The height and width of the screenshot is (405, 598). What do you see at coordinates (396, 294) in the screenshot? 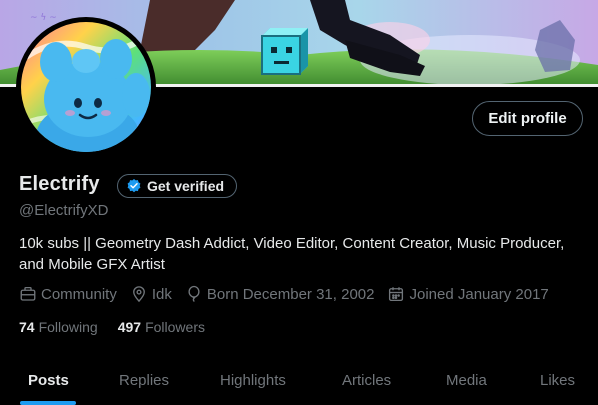
I see `calendar-icon` at bounding box center [396, 294].